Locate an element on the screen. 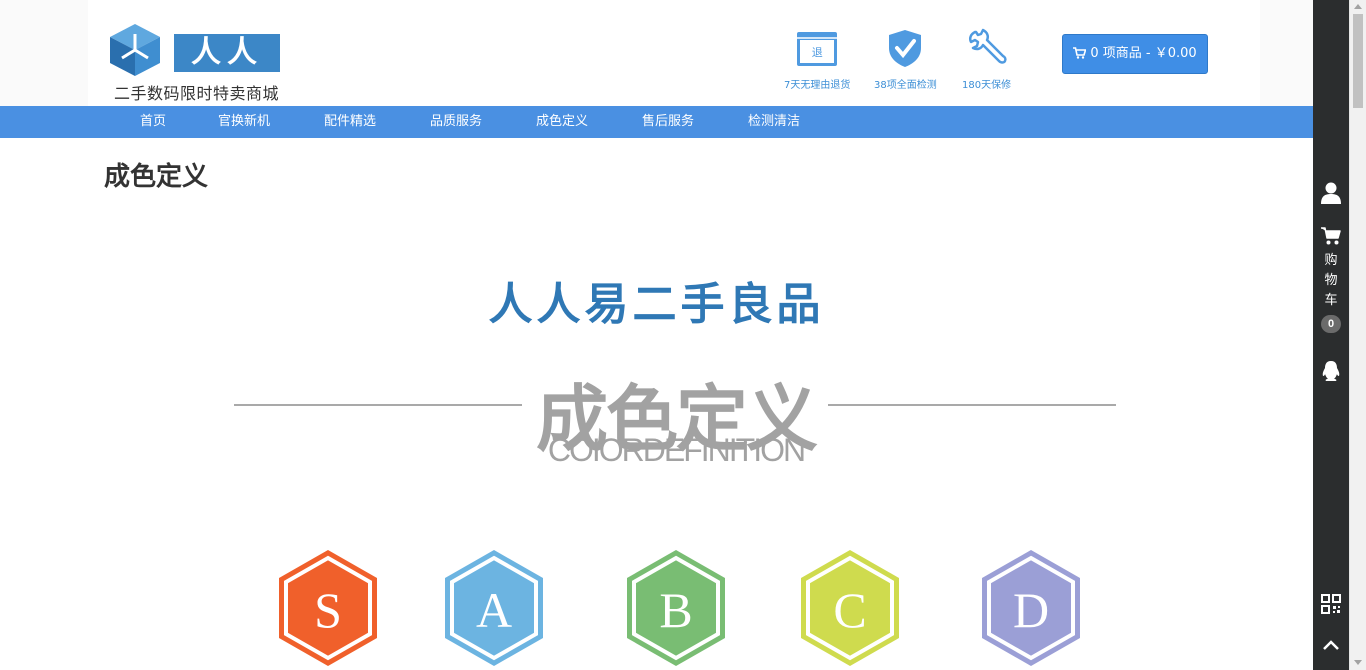 The image size is (1366, 670). nav-item-condition-definition: 成色定义 is located at coordinates (562, 122).